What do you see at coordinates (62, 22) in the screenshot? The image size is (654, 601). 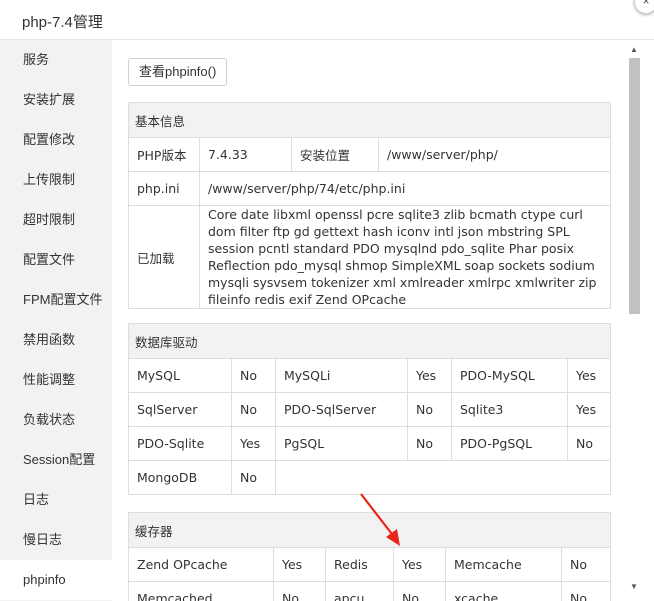 I see `window-title: php-7.4管理` at bounding box center [62, 22].